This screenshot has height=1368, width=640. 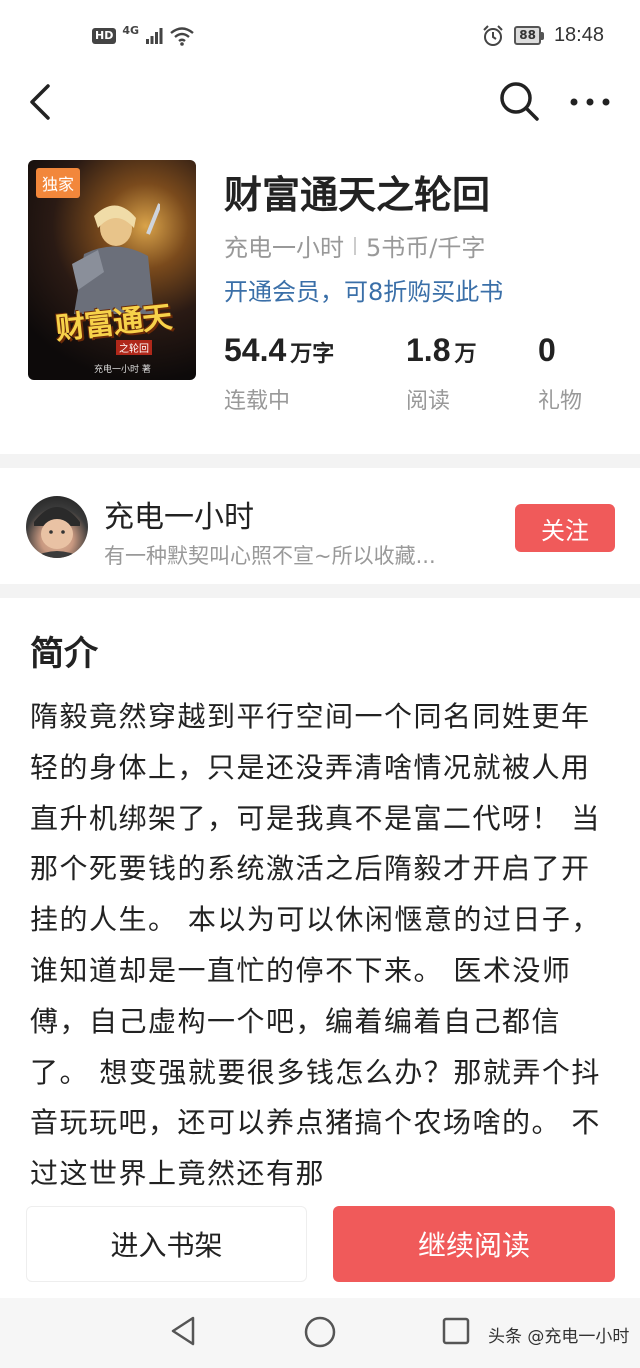 I want to click on book-cover: 独家 财富通天 之轮回 充电一小时 著, so click(x=112, y=270).